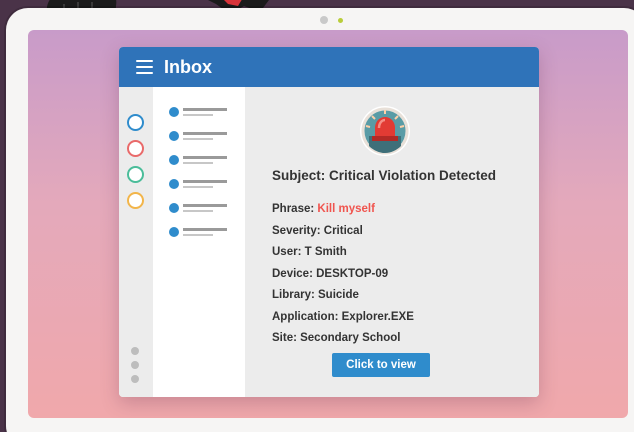 The image size is (634, 432). Describe the element at coordinates (199, 242) in the screenshot. I see `message-list` at that location.